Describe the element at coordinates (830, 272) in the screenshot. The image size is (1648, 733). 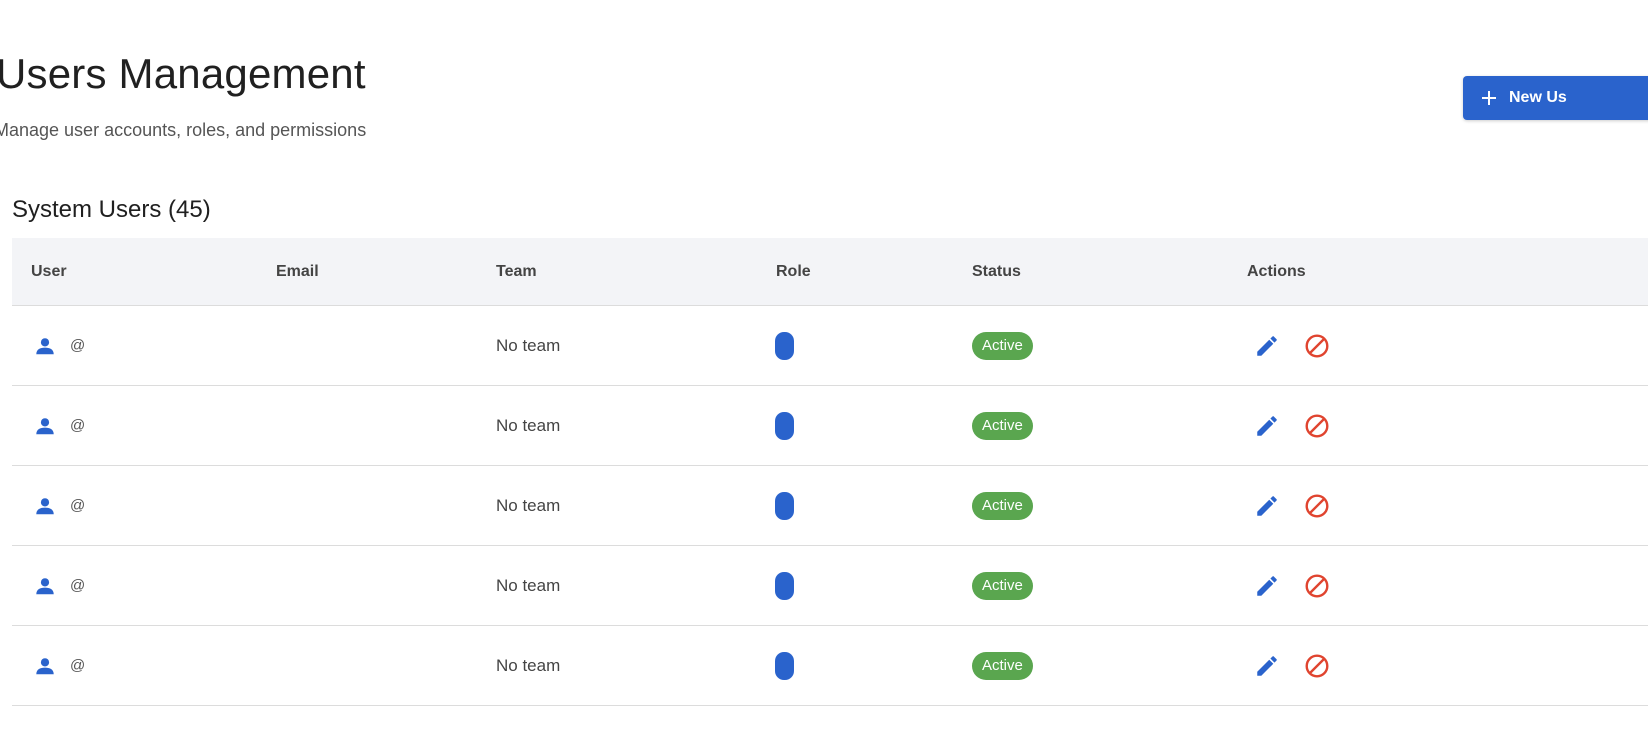
I see `table-header: User Email Team Role Status Actions` at that location.